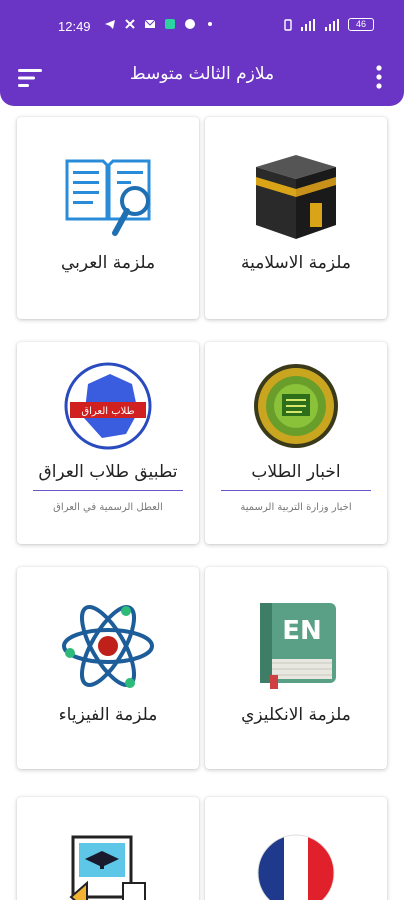 The height and width of the screenshot is (900, 404). What do you see at coordinates (288, 24) in the screenshot?
I see `vibrate-icon` at bounding box center [288, 24].